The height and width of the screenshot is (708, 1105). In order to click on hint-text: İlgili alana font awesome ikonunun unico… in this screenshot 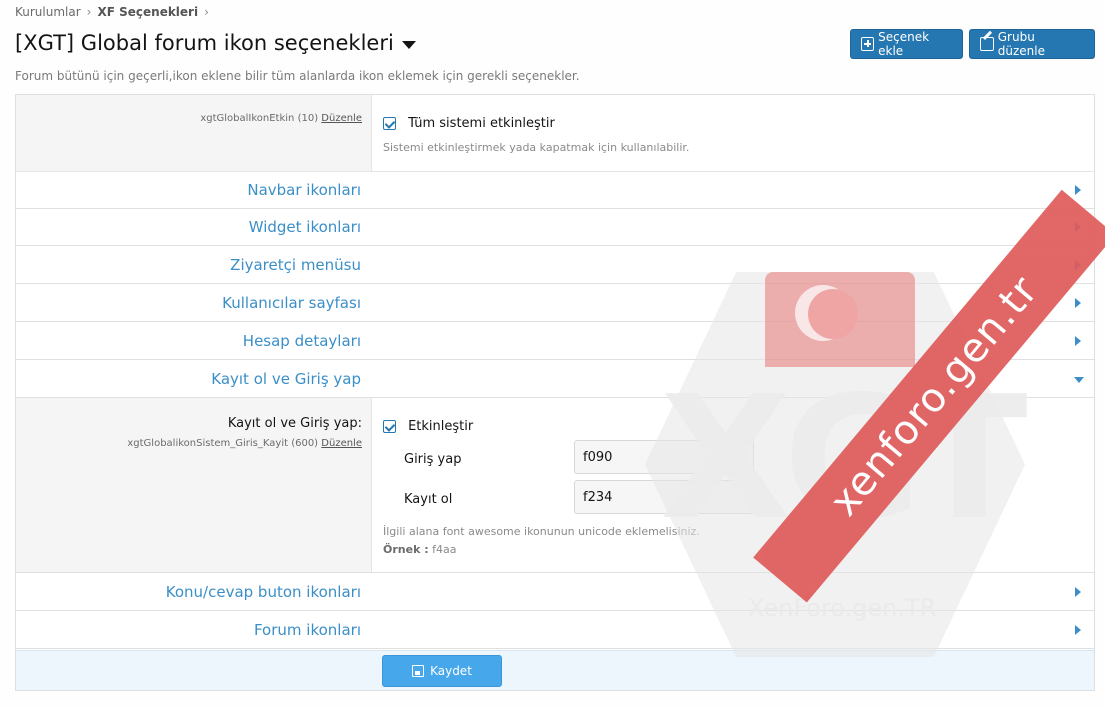, I will do `click(541, 531)`.